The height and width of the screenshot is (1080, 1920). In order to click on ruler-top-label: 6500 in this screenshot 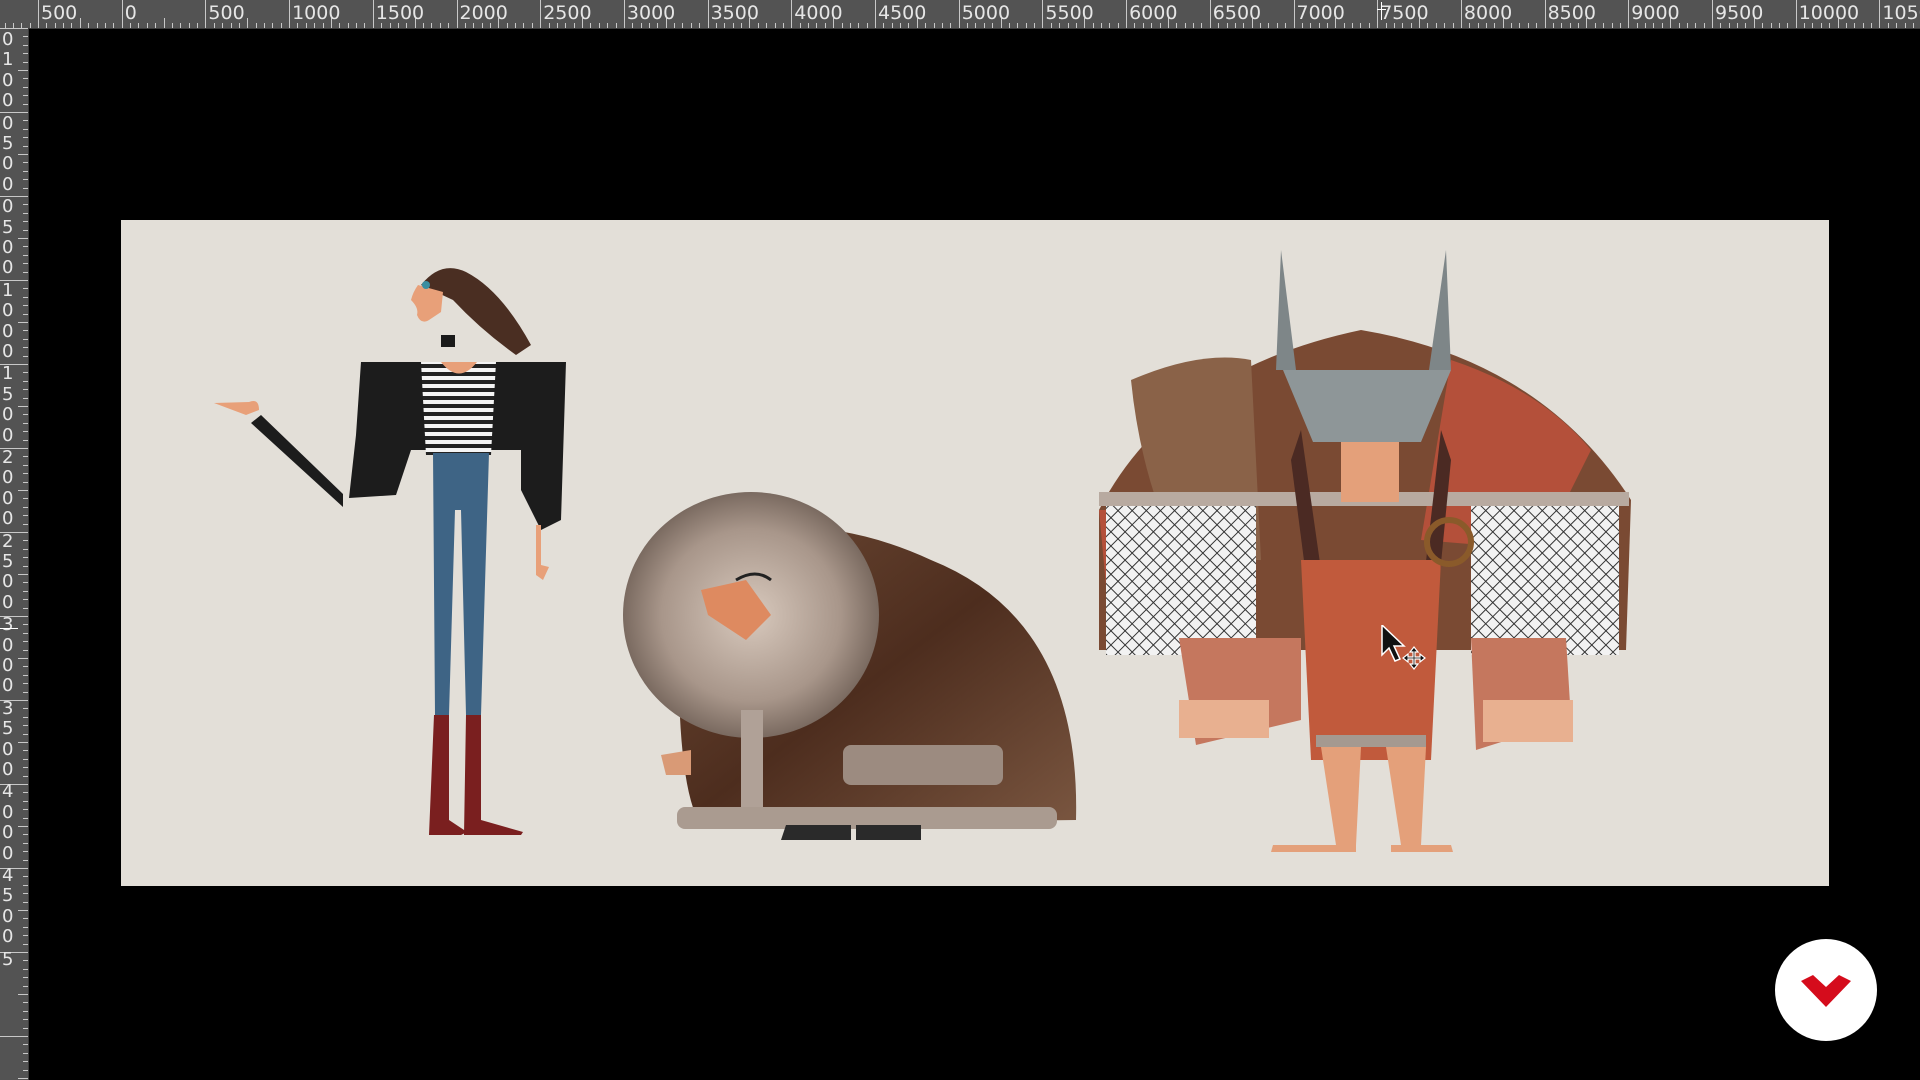, I will do `click(1237, 13)`.